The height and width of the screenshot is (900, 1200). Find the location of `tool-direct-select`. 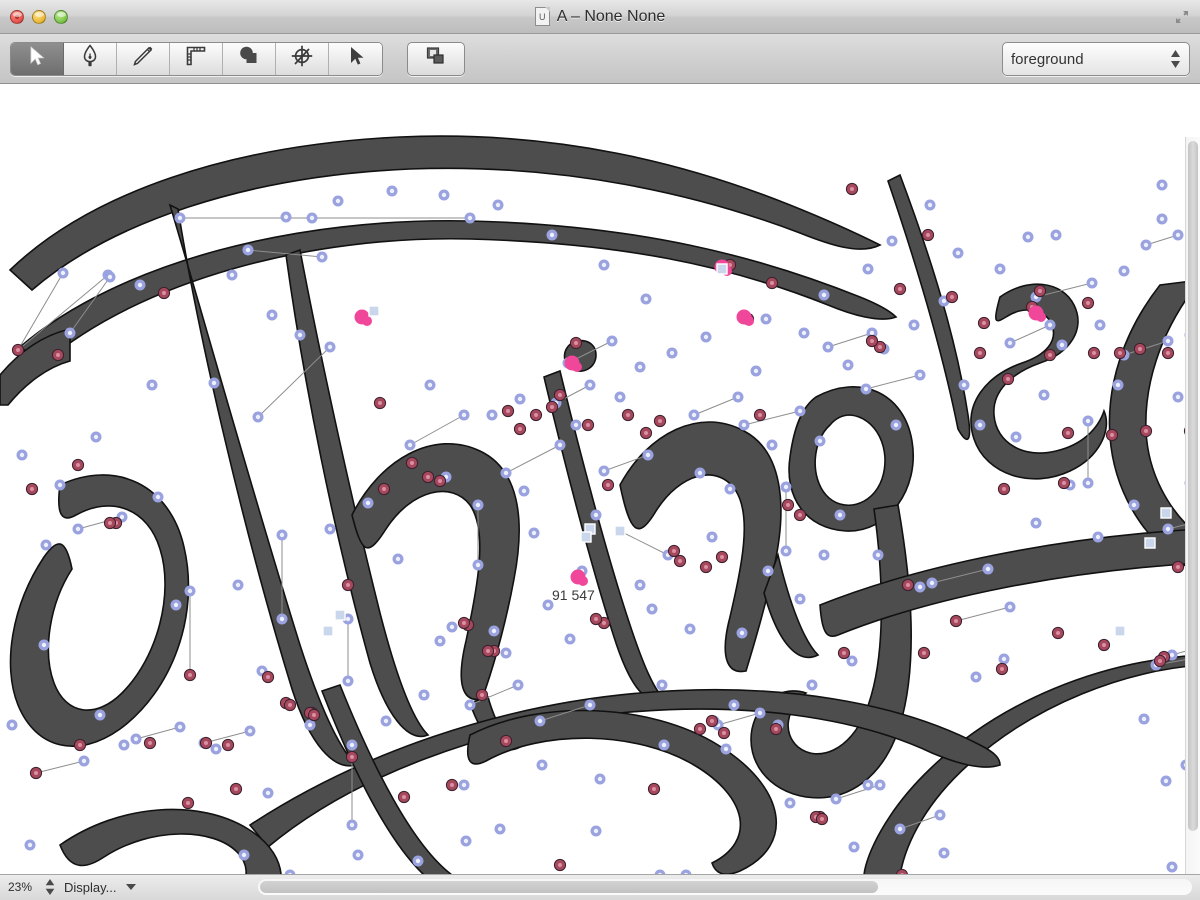

tool-direct-select is located at coordinates (355, 58).